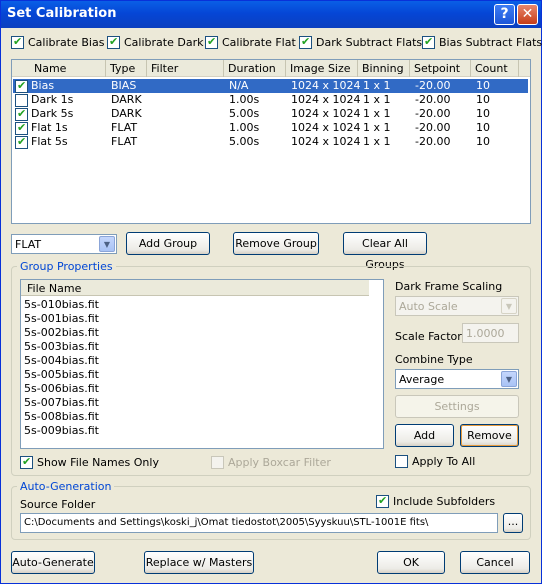  What do you see at coordinates (64, 244) in the screenshot?
I see `group-type-select: FLAT ▼` at bounding box center [64, 244].